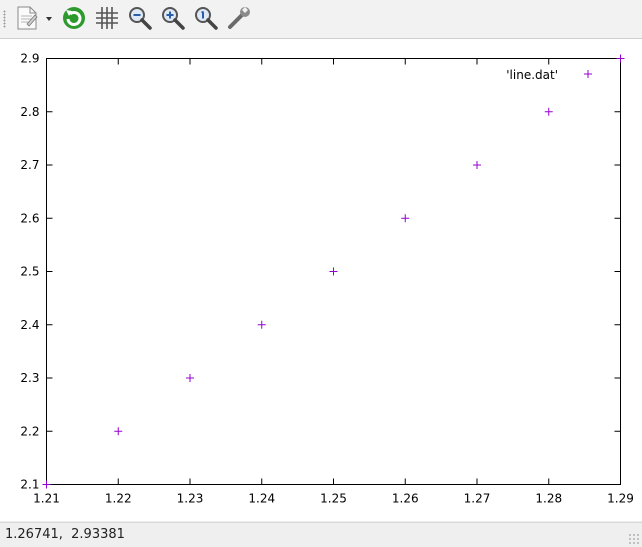  What do you see at coordinates (118, 499) in the screenshot?
I see `x-tick-label: 1.22` at bounding box center [118, 499].